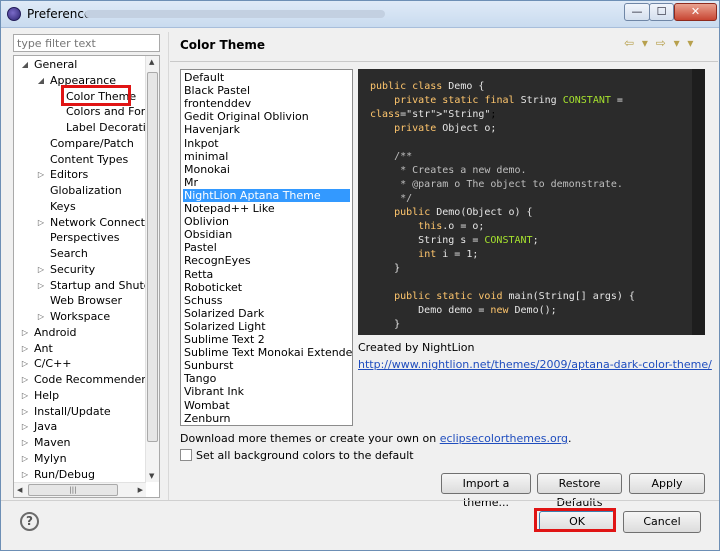 This screenshot has width=720, height=551. I want to click on theme-list-item: frontenddev, so click(266, 103).